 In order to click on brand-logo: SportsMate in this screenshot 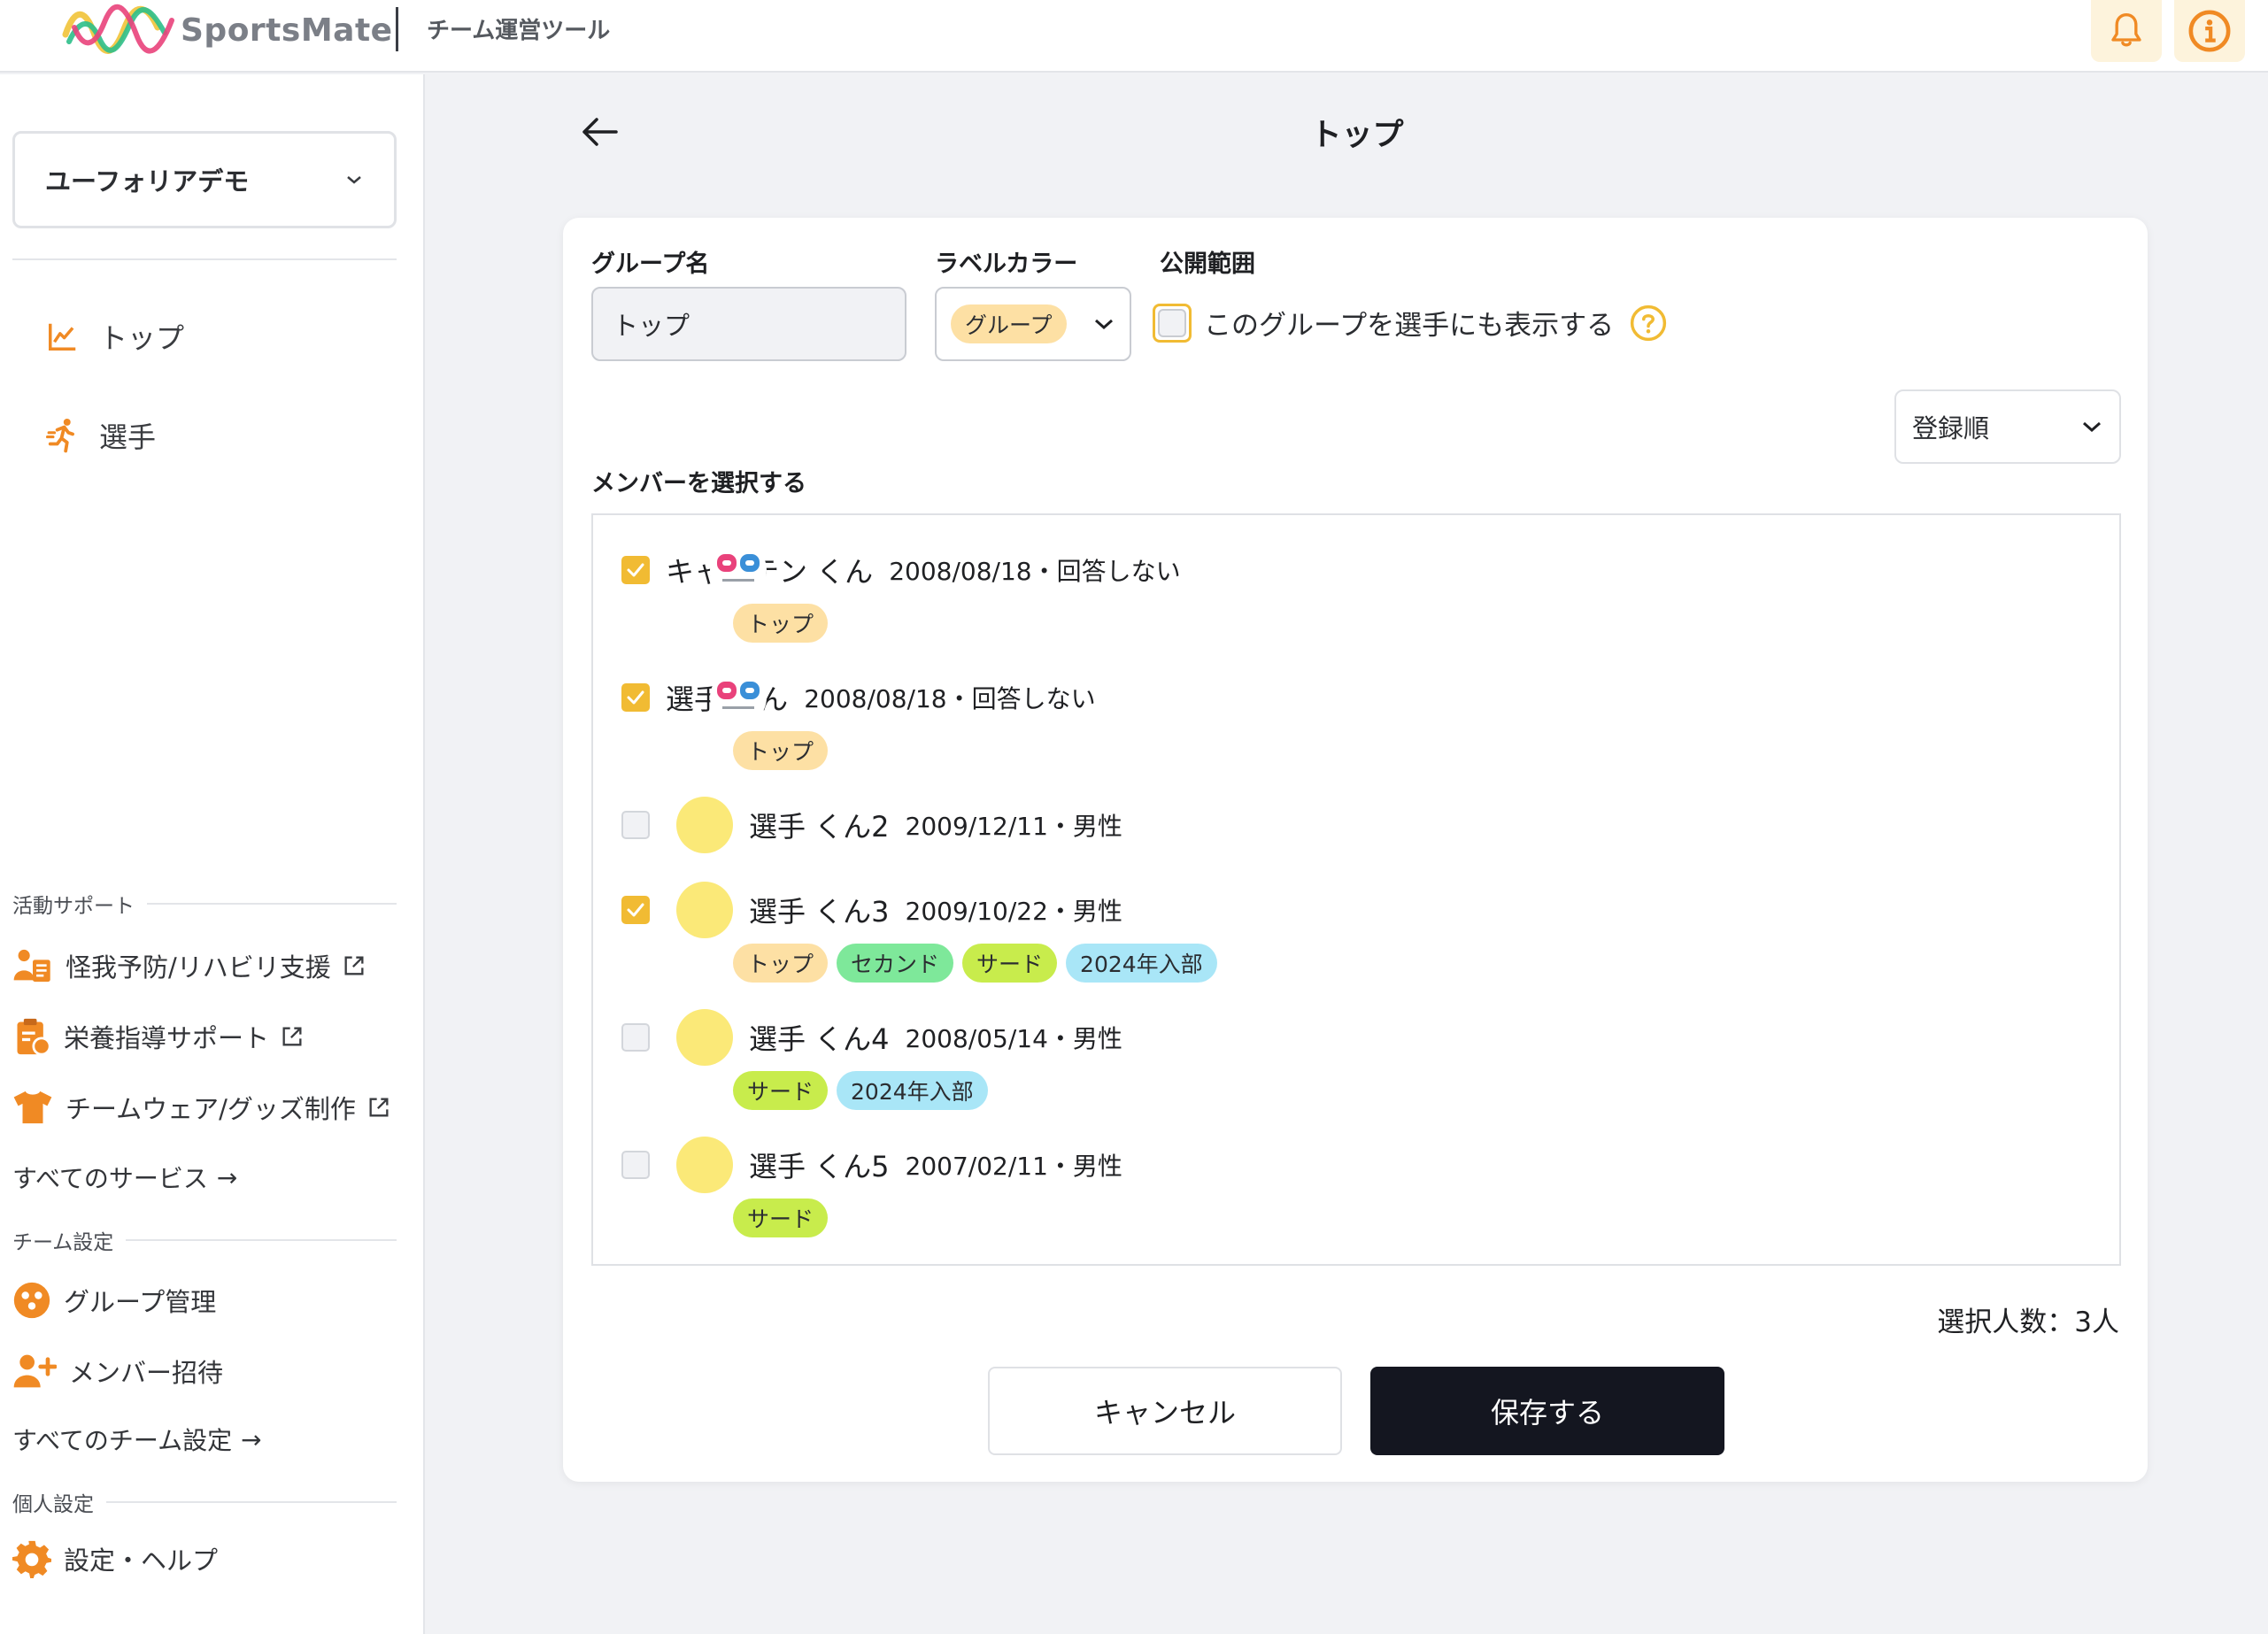, I will do `click(227, 30)`.